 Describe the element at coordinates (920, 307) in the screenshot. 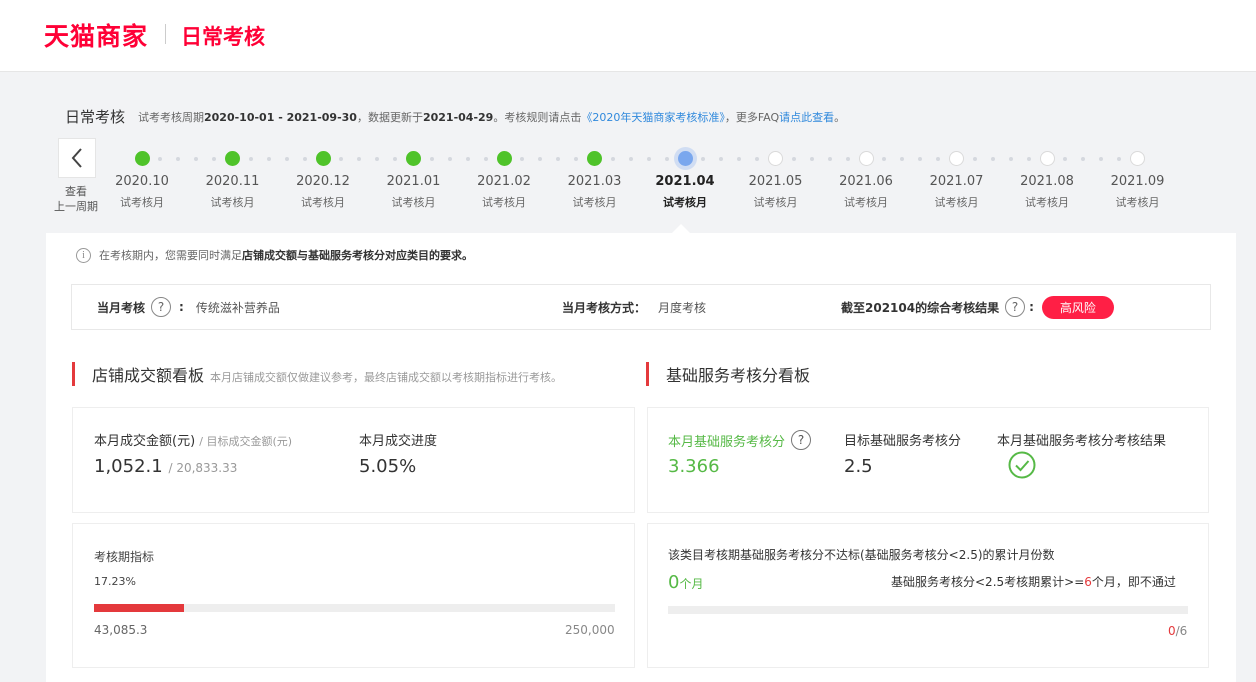

I see `result-label: 截至202104的综合考核结果` at that location.